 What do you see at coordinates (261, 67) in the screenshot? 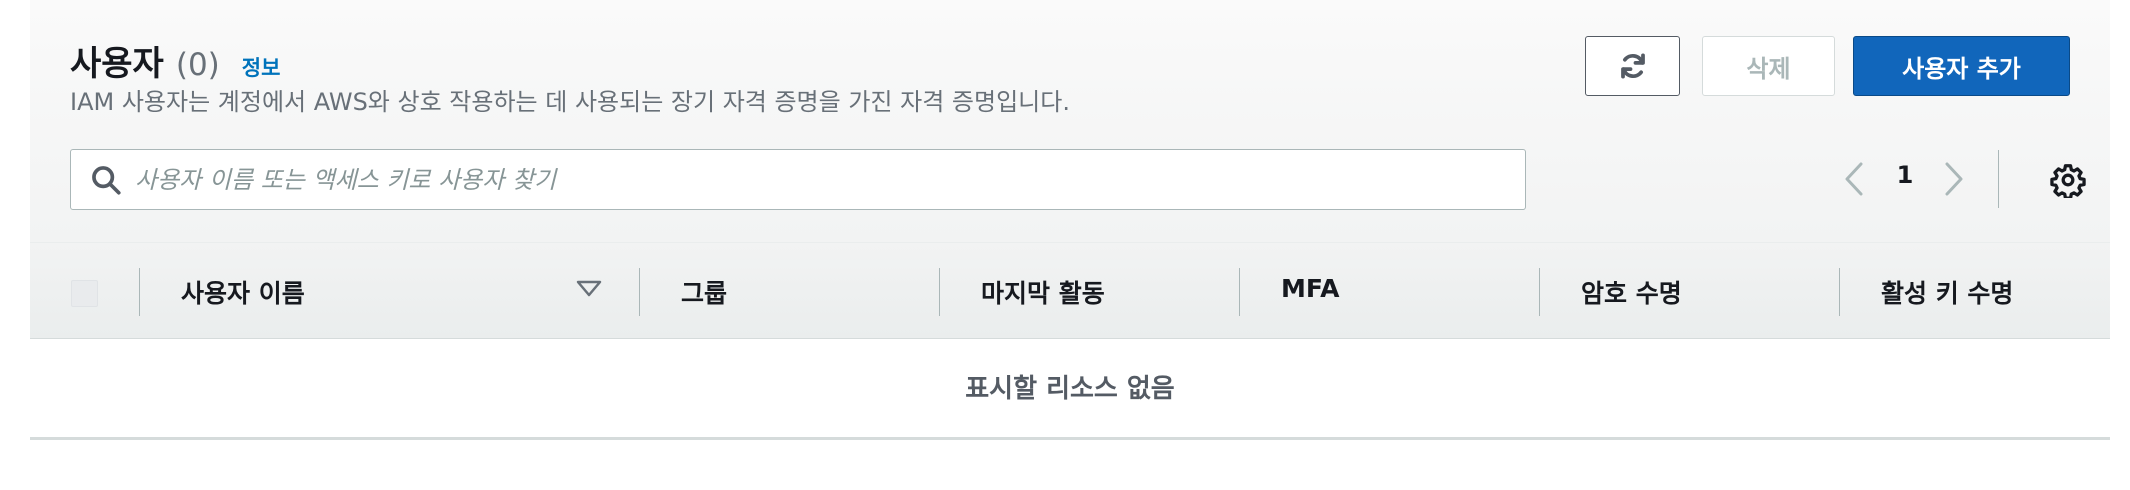
I see `info-link: 정보` at bounding box center [261, 67].